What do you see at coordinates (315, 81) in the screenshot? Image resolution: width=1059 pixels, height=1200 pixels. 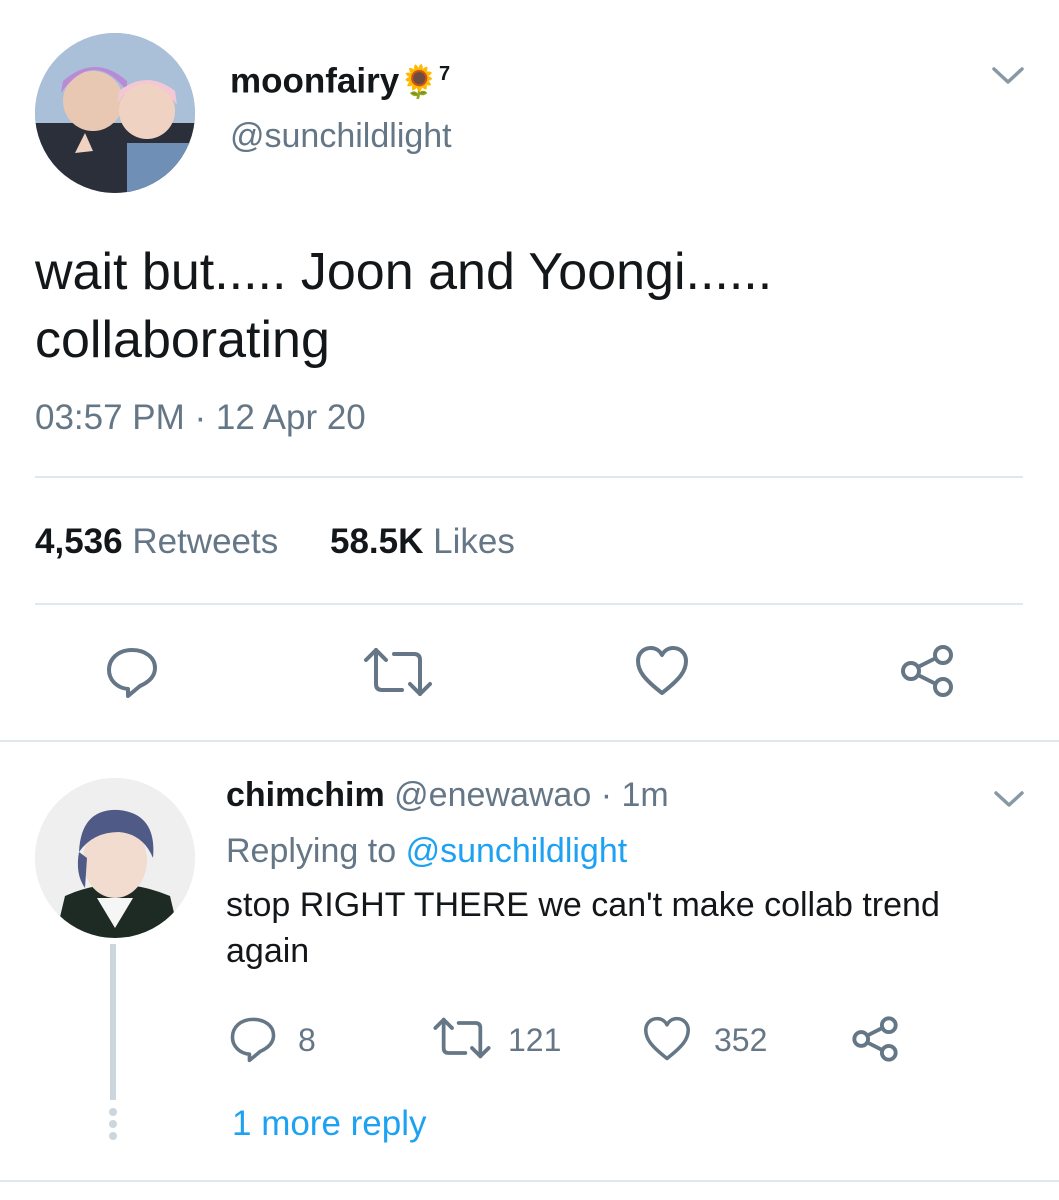 I see `display-name-text: moonfairy` at bounding box center [315, 81].